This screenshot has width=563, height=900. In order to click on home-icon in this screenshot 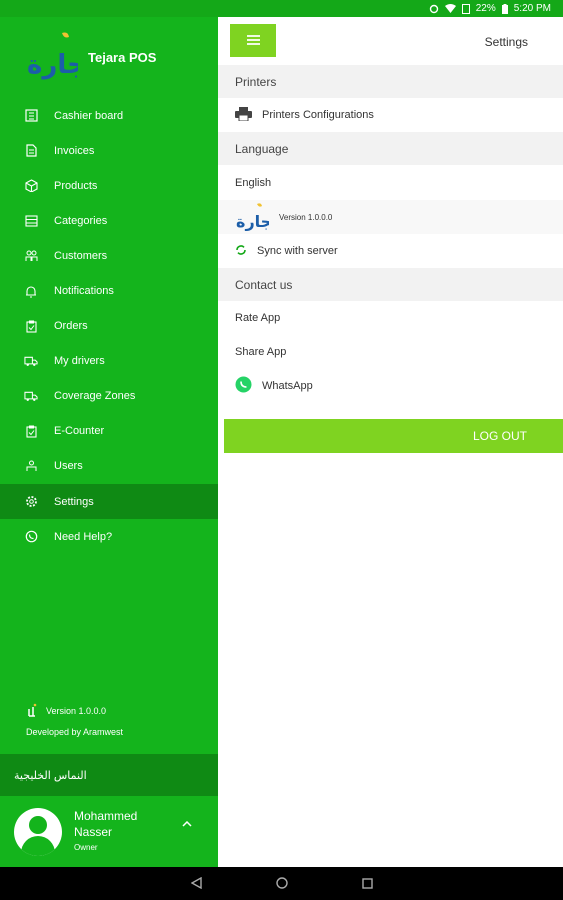, I will do `click(281, 884)`.